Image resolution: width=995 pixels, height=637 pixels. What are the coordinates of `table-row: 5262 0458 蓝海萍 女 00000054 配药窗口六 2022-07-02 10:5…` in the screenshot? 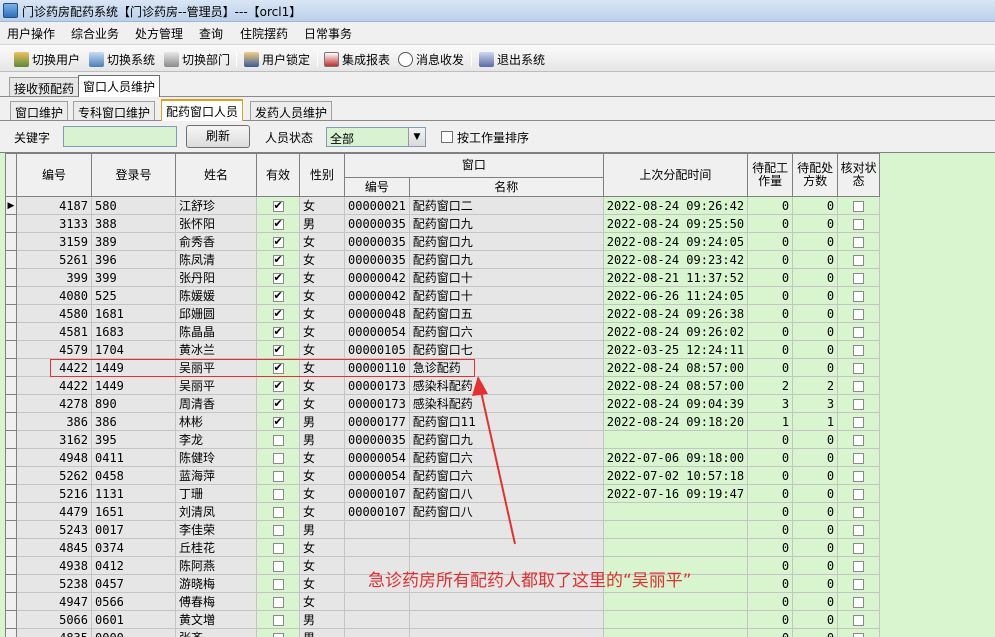 It's located at (443, 475).